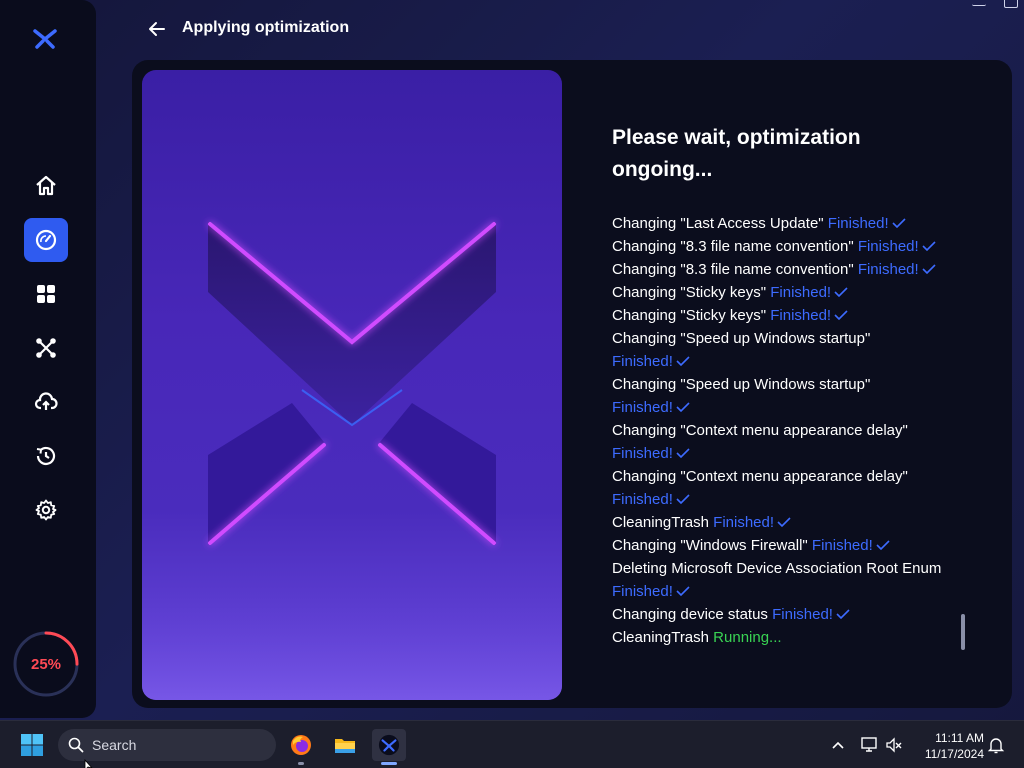  What do you see at coordinates (949, 746) in the screenshot?
I see `system-clock: 11:11 AM 11/17/2024` at bounding box center [949, 746].